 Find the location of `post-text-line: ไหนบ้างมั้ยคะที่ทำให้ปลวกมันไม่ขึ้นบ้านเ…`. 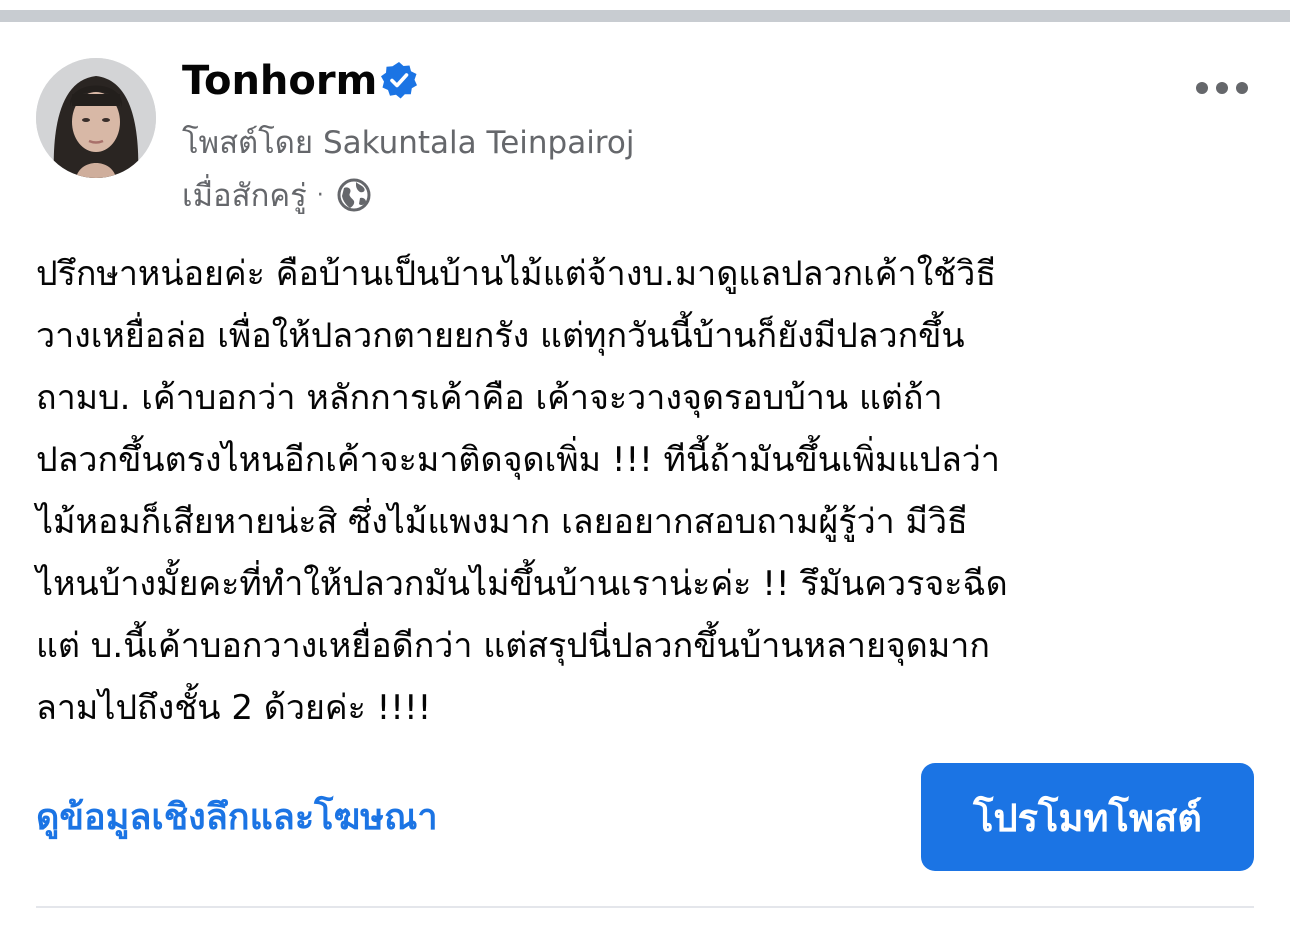

post-text-line: ไหนบ้างมั้ยคะที่ทำให้ปลวกมันไม่ขึ้นบ้านเ… is located at coordinates (522, 584).